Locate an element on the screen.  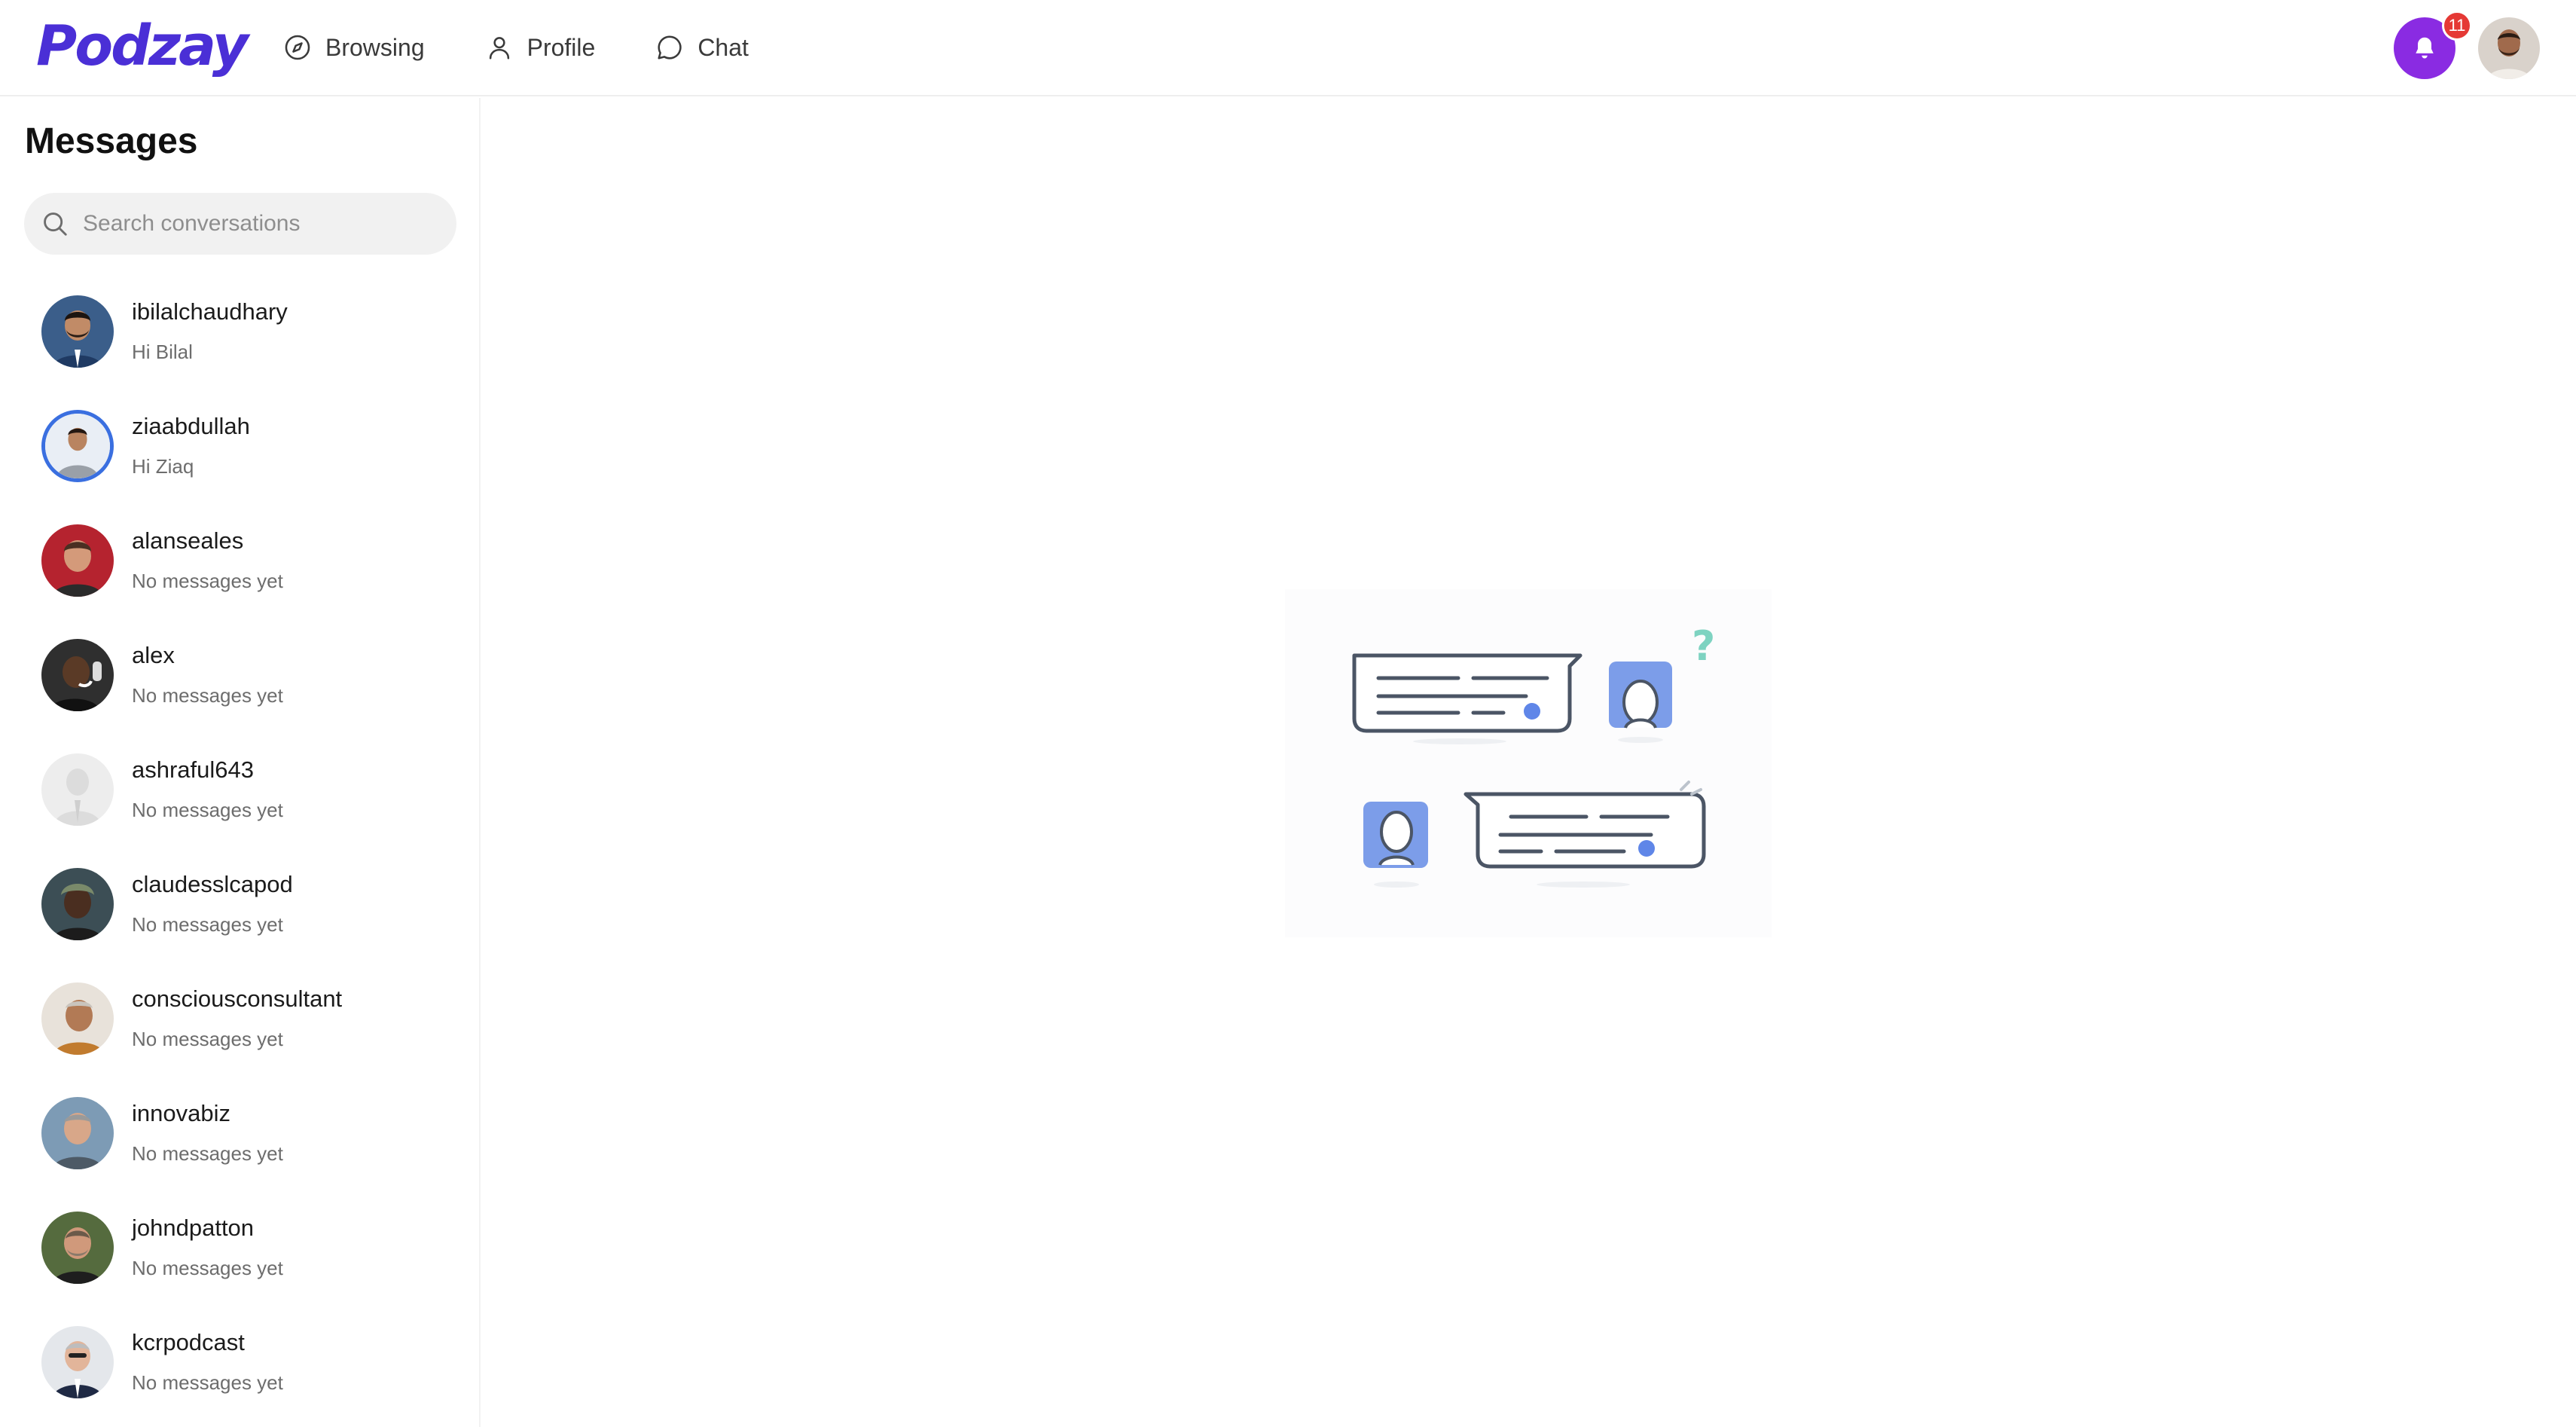
compass-icon is located at coordinates (298, 47).